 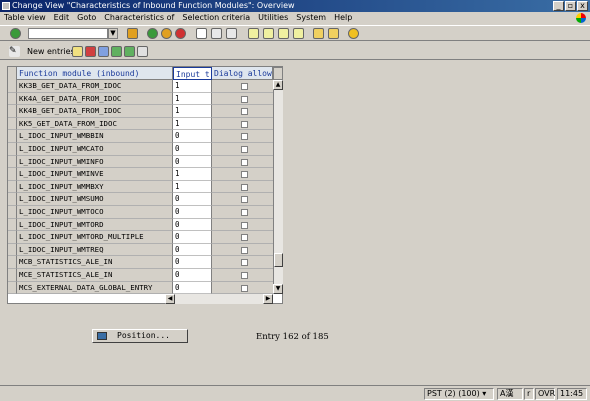 I want to click on vertical-scroll-thumb, so click(x=278, y=260).